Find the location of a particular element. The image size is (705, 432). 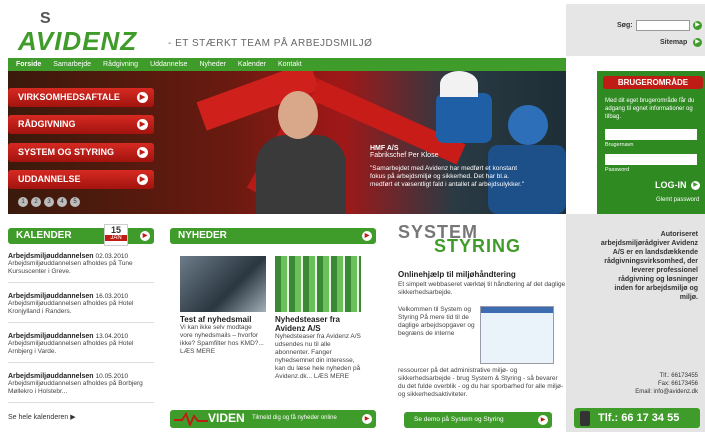

logo-text: AVIDENZ is located at coordinates (78, 41).